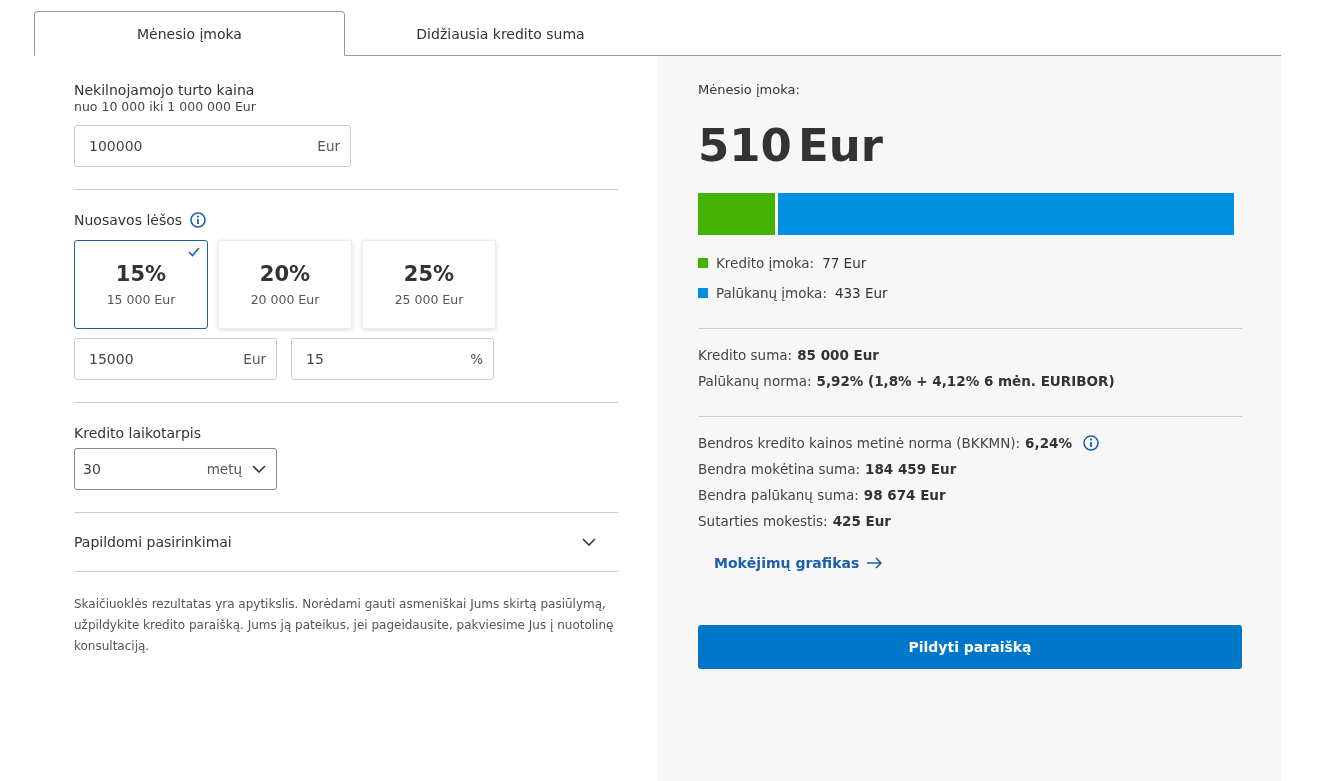 The image size is (1337, 781). I want to click on detail-label: Bendros kredito kainos metinė norma (BKKMN):, so click(859, 443).